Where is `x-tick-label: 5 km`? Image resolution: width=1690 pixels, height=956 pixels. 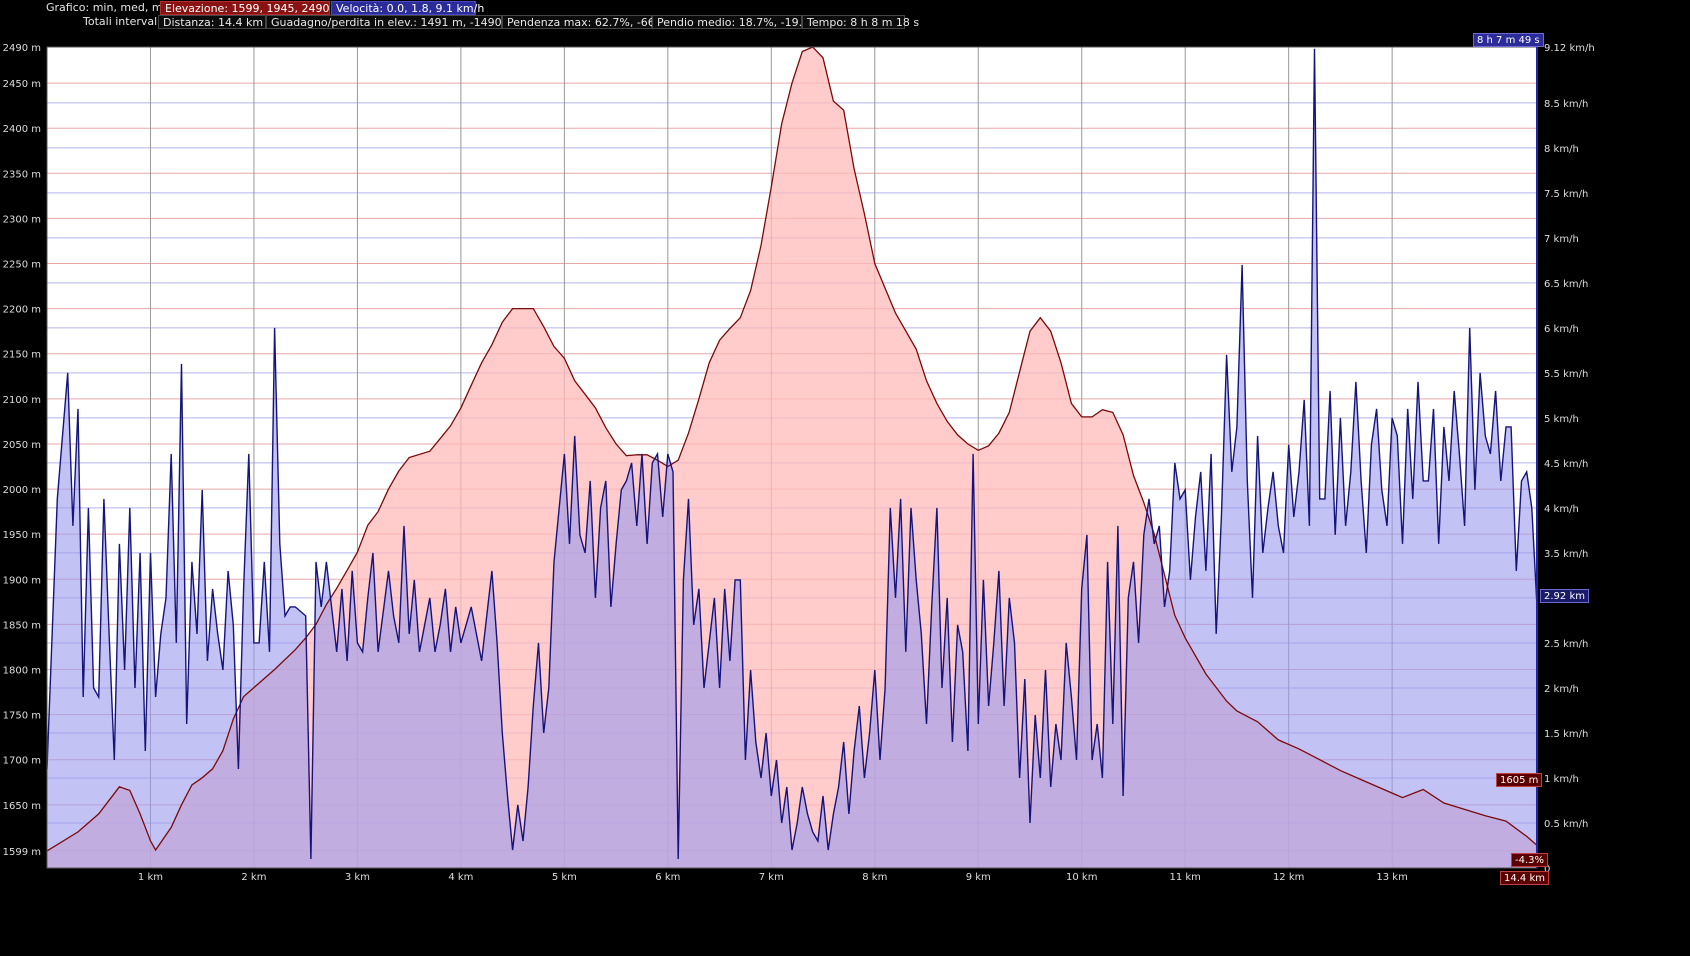
x-tick-label: 5 km is located at coordinates (564, 877).